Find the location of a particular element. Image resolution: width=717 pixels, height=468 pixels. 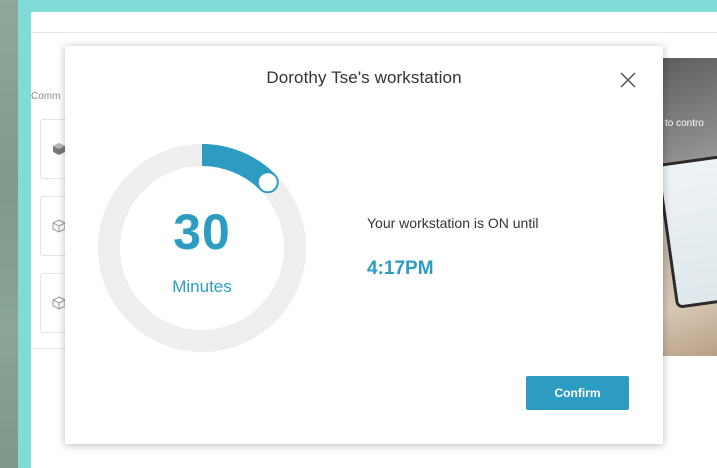

timer-dial: 30 Minutes is located at coordinates (202, 248).